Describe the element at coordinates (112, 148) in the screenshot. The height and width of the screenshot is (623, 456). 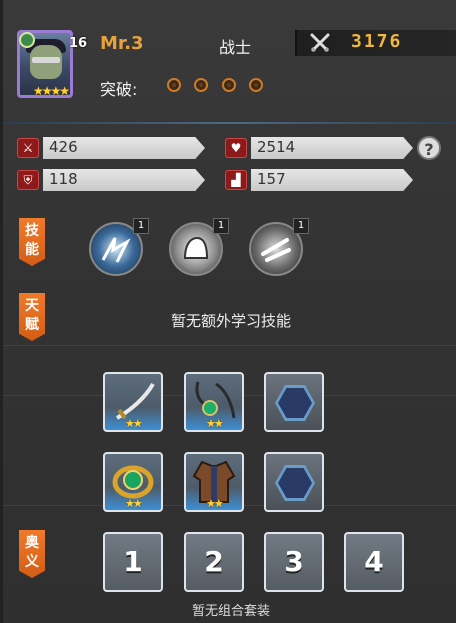
I see `stat-attack: ⚔ 426` at that location.